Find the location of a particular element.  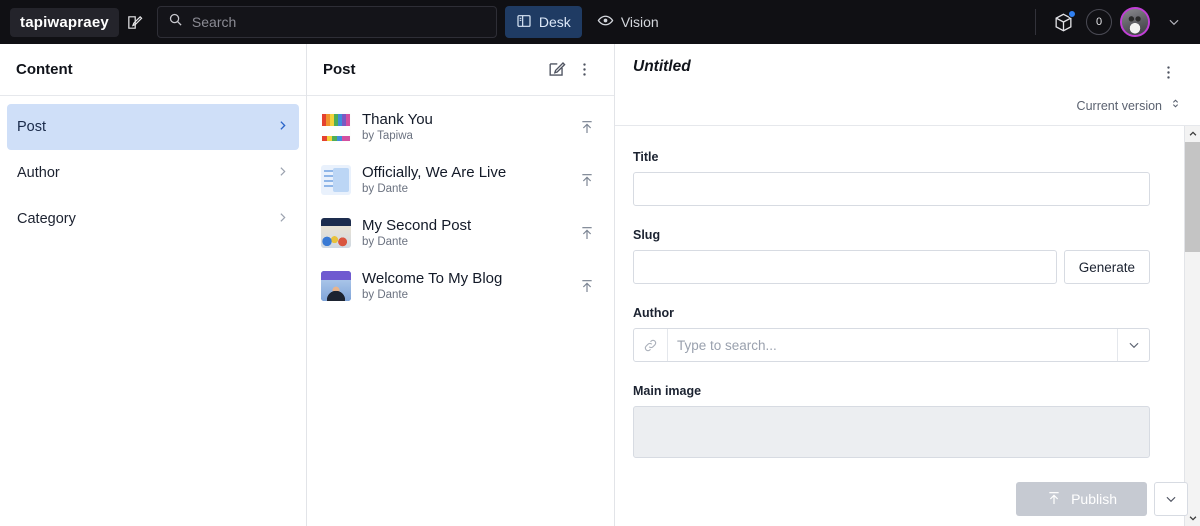

author-reference-input is located at coordinates (891, 345).